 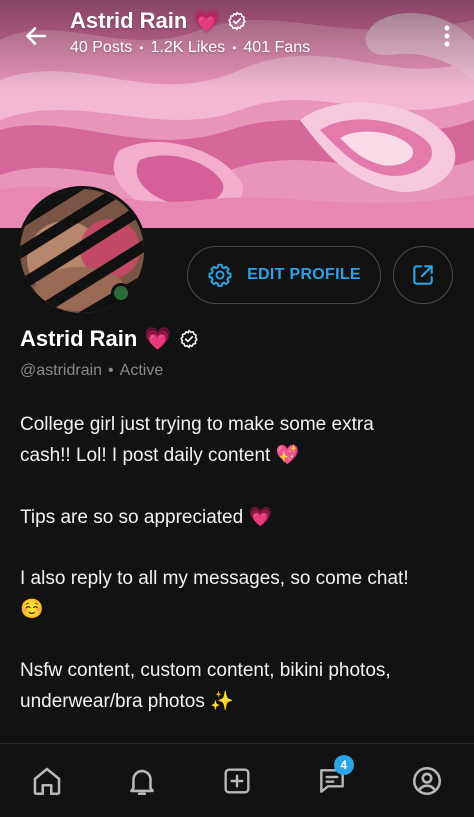 I want to click on header-title: Astrid Rain 💗, so click(x=158, y=21).